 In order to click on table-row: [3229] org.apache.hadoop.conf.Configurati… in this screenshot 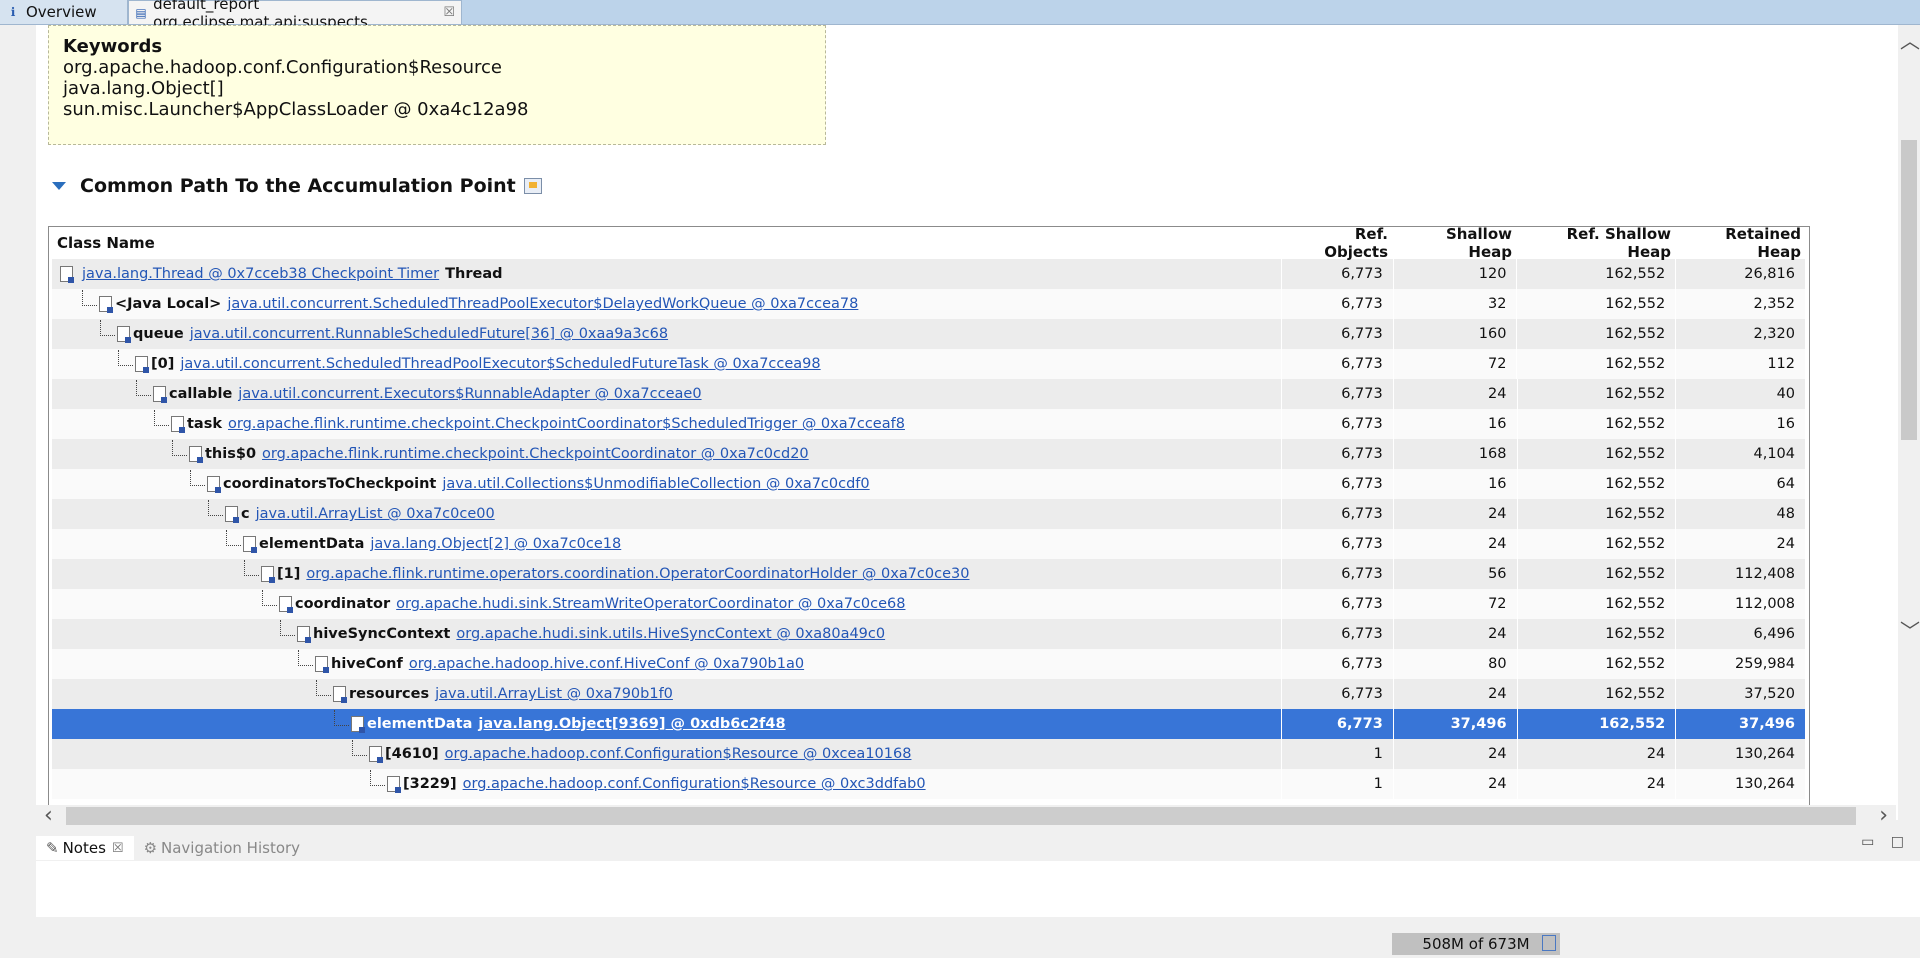, I will do `click(929, 784)`.